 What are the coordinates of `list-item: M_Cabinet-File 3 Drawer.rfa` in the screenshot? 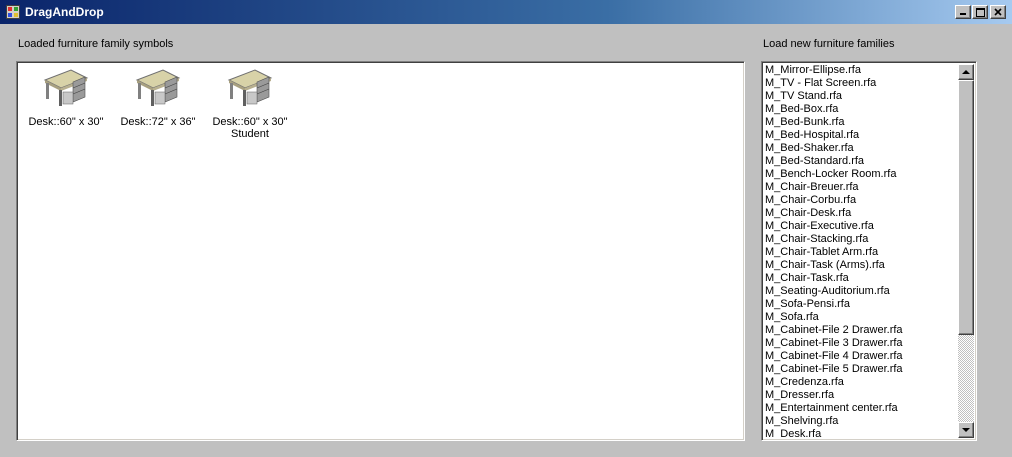 It's located at (861, 343).